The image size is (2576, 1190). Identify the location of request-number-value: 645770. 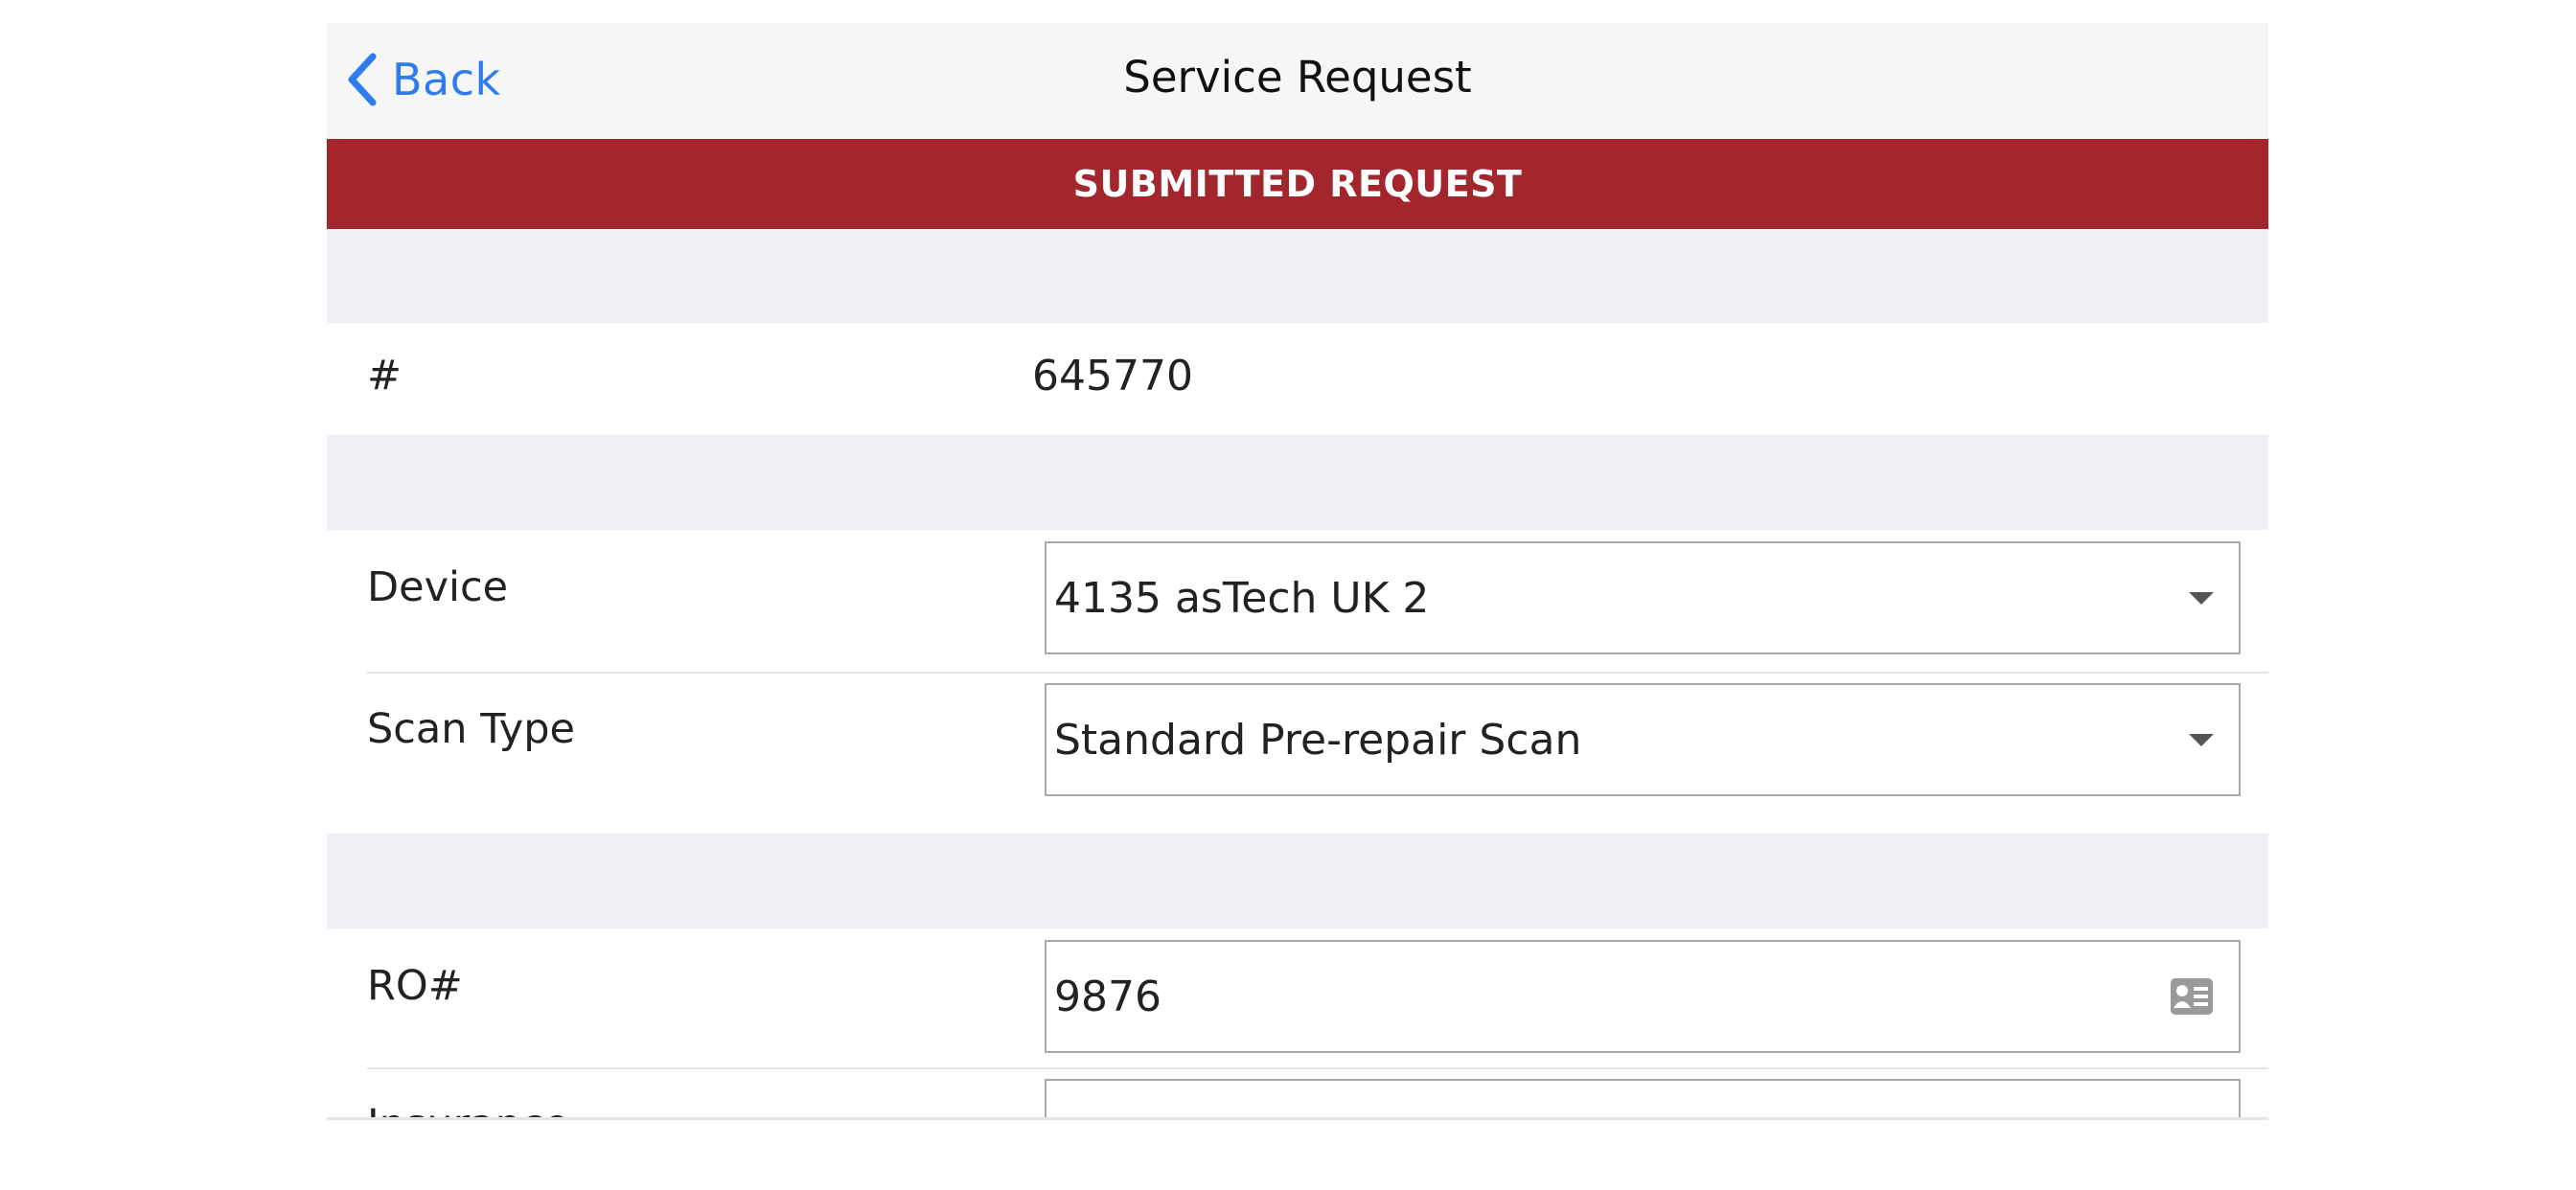
(1112, 376).